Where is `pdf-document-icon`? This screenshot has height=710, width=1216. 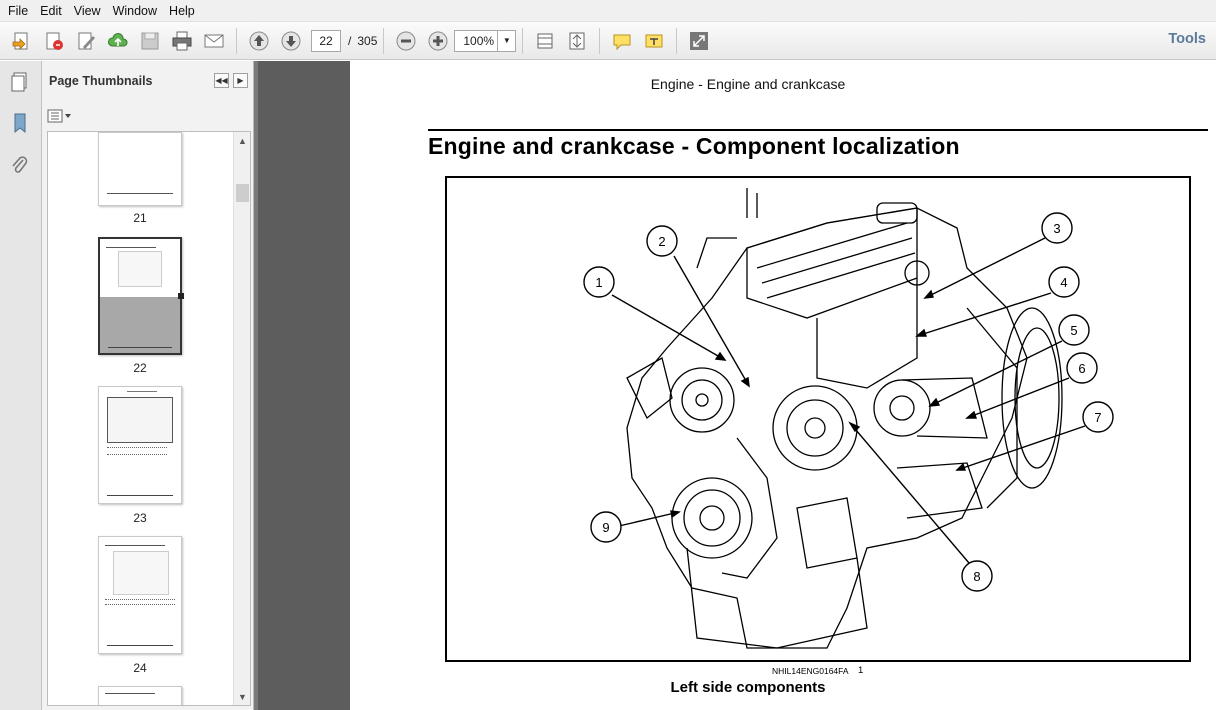 pdf-document-icon is located at coordinates (54, 41).